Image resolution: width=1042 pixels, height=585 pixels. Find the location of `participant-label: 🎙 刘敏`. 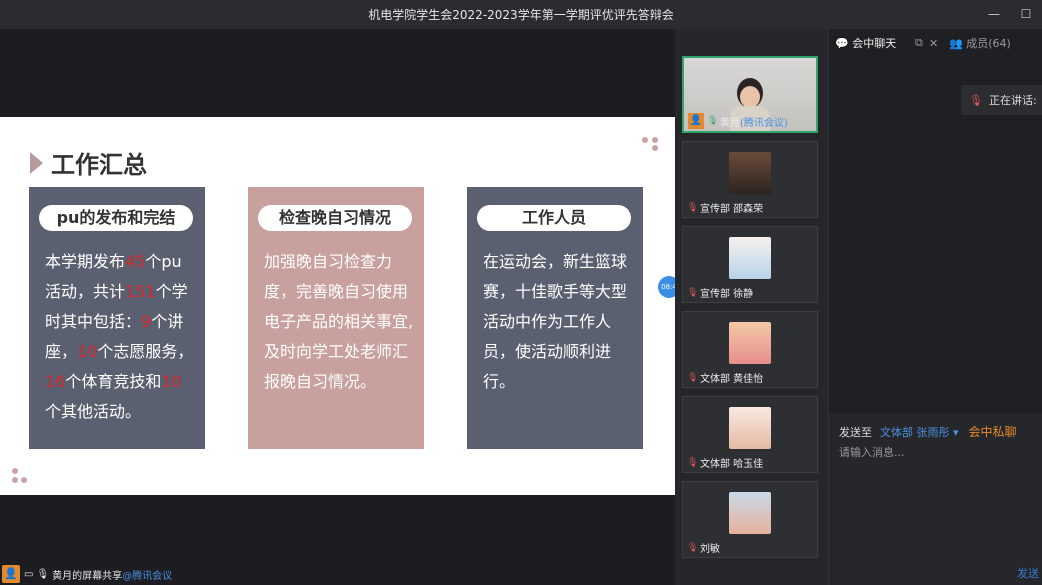

participant-label: 🎙 刘敏 is located at coordinates (703, 549).